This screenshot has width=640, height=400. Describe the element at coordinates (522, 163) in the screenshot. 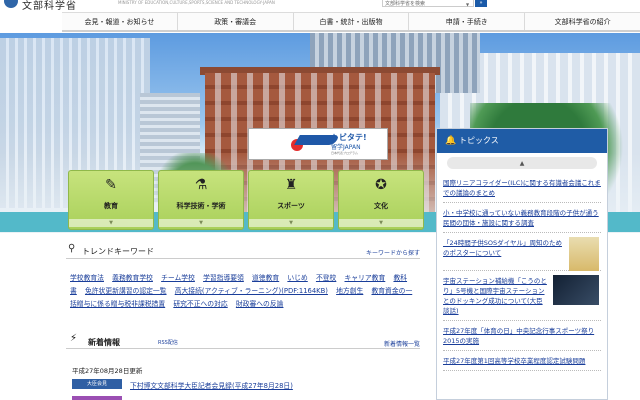

I see `scroll-up-button: ▲` at that location.